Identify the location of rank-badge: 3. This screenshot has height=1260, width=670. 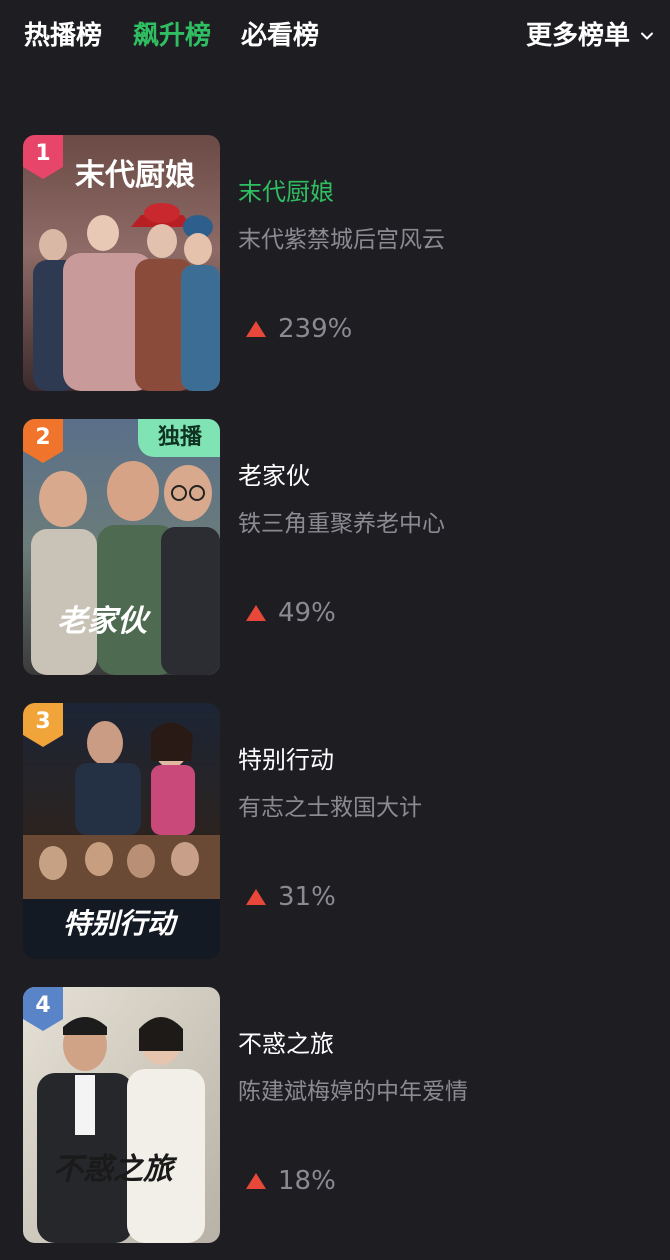
(43, 725).